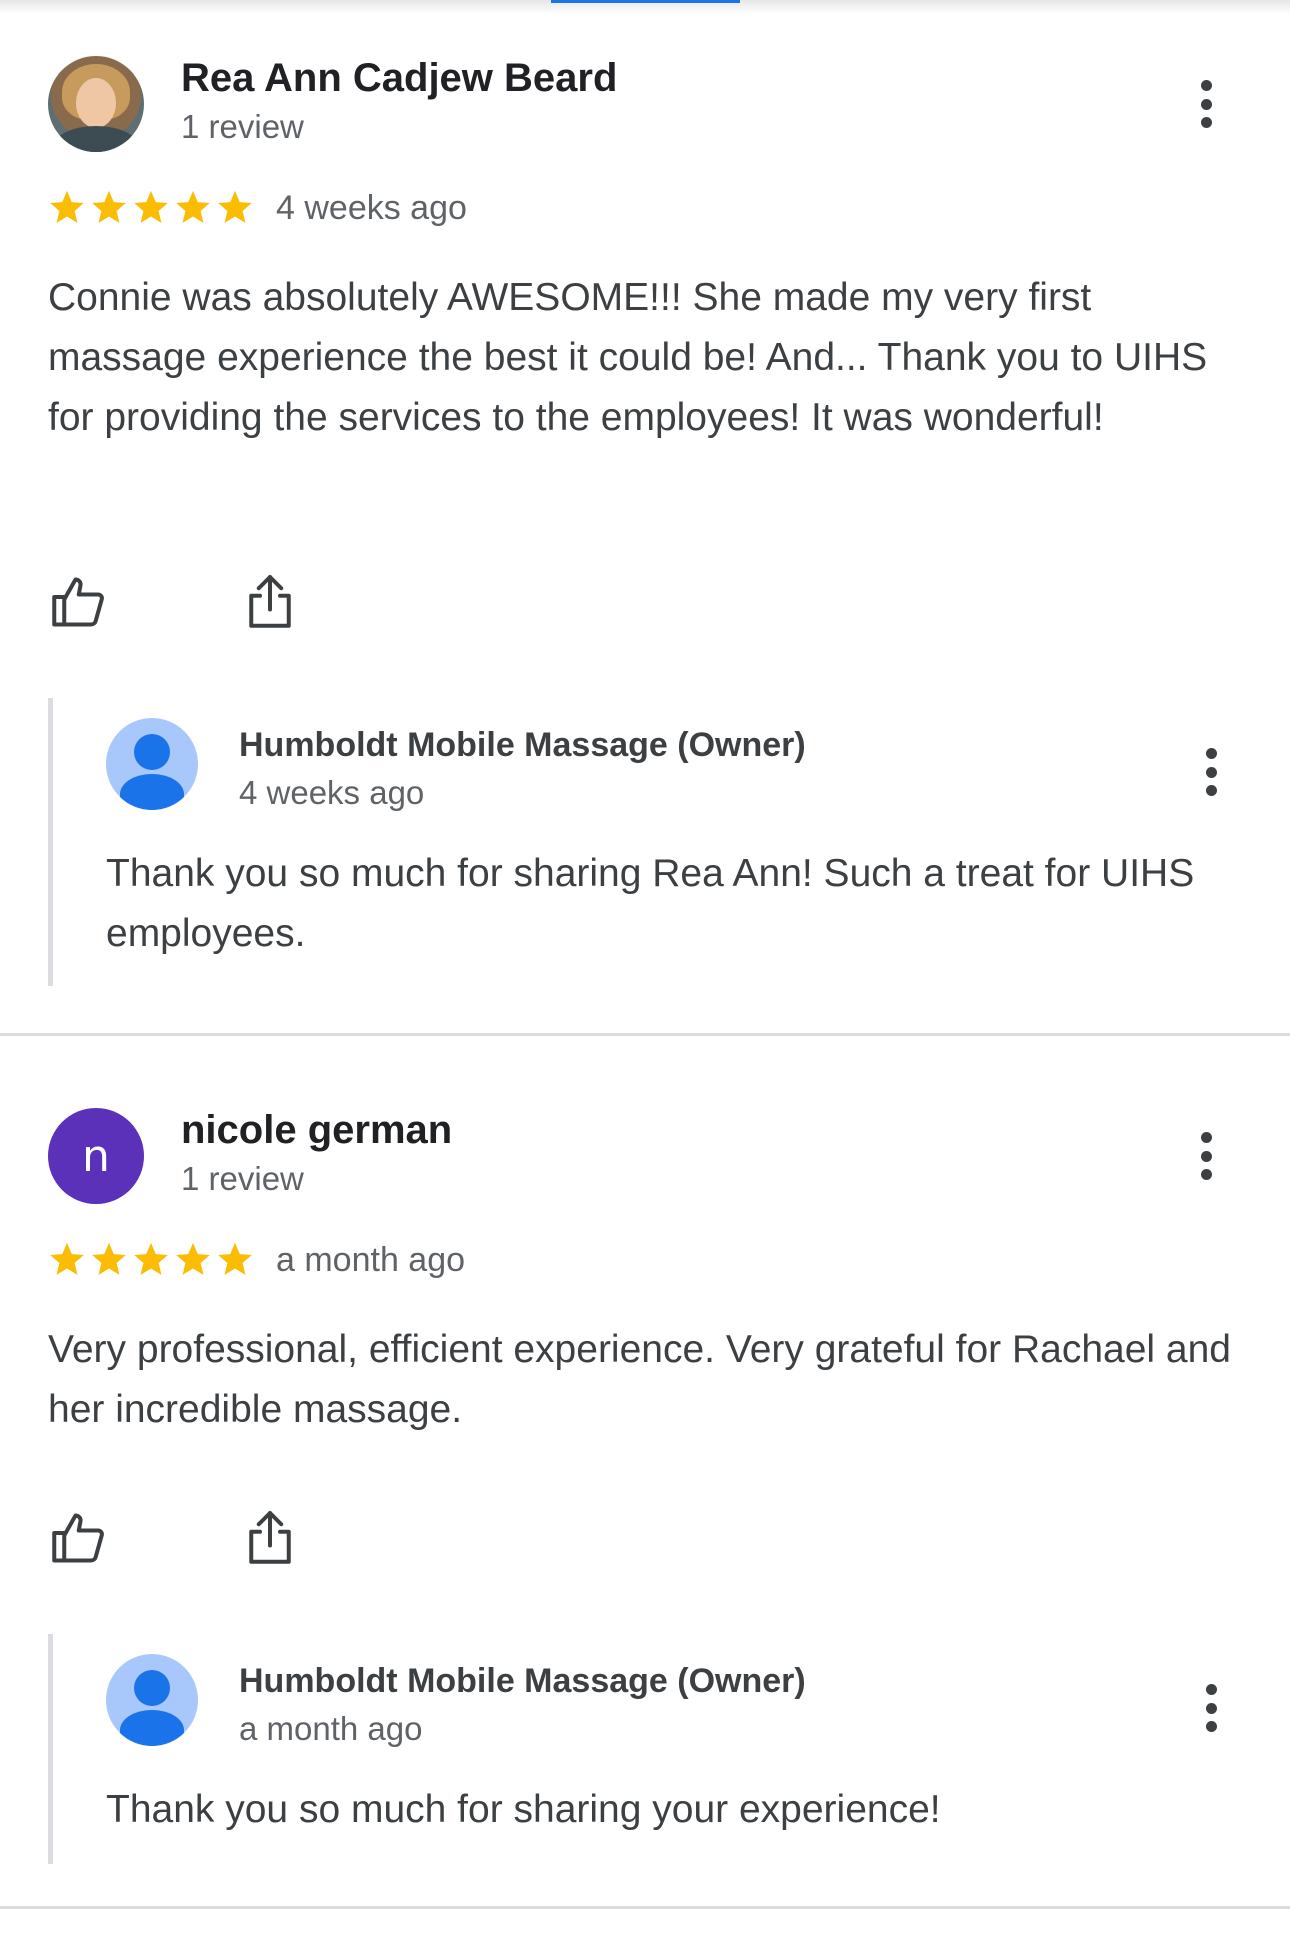 The height and width of the screenshot is (1937, 1290). What do you see at coordinates (316, 1130) in the screenshot?
I see `reviewer-name: nicole german` at bounding box center [316, 1130].